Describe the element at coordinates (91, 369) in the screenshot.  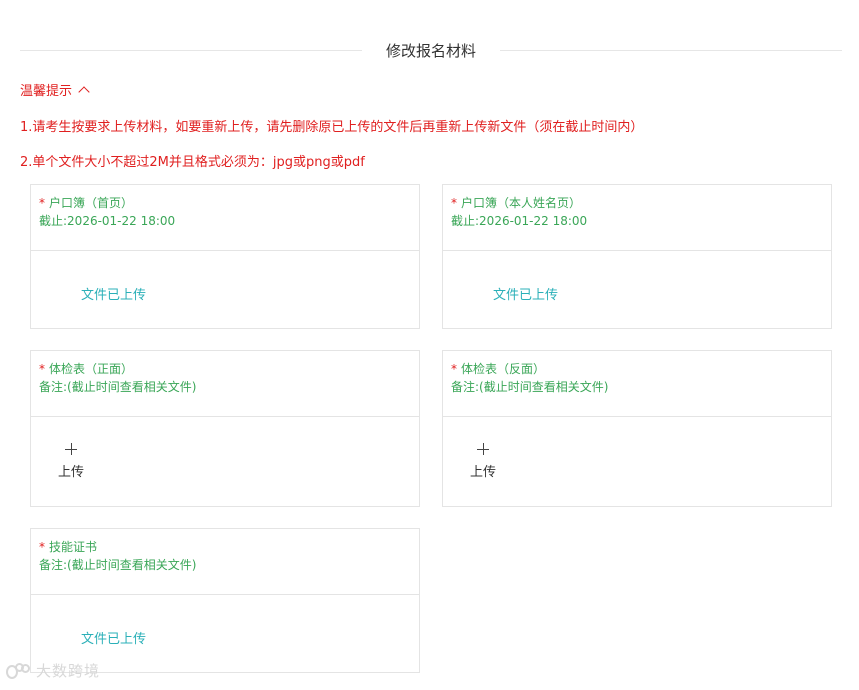
I see `card-title-text: 体检表（正面）` at that location.